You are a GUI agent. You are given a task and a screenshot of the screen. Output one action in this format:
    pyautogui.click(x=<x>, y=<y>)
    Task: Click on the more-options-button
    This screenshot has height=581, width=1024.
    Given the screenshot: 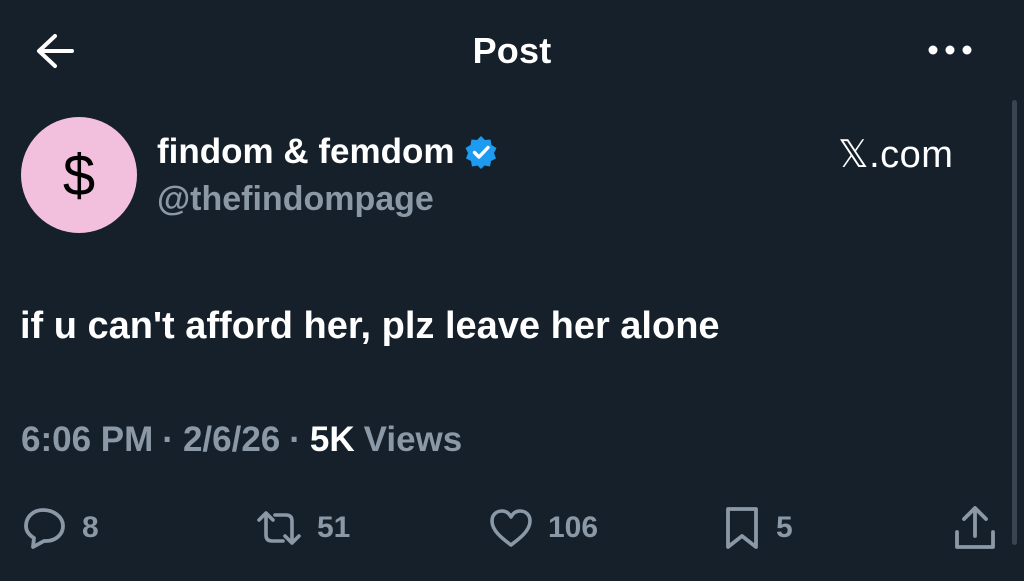 What is the action you would take?
    pyautogui.click(x=950, y=50)
    